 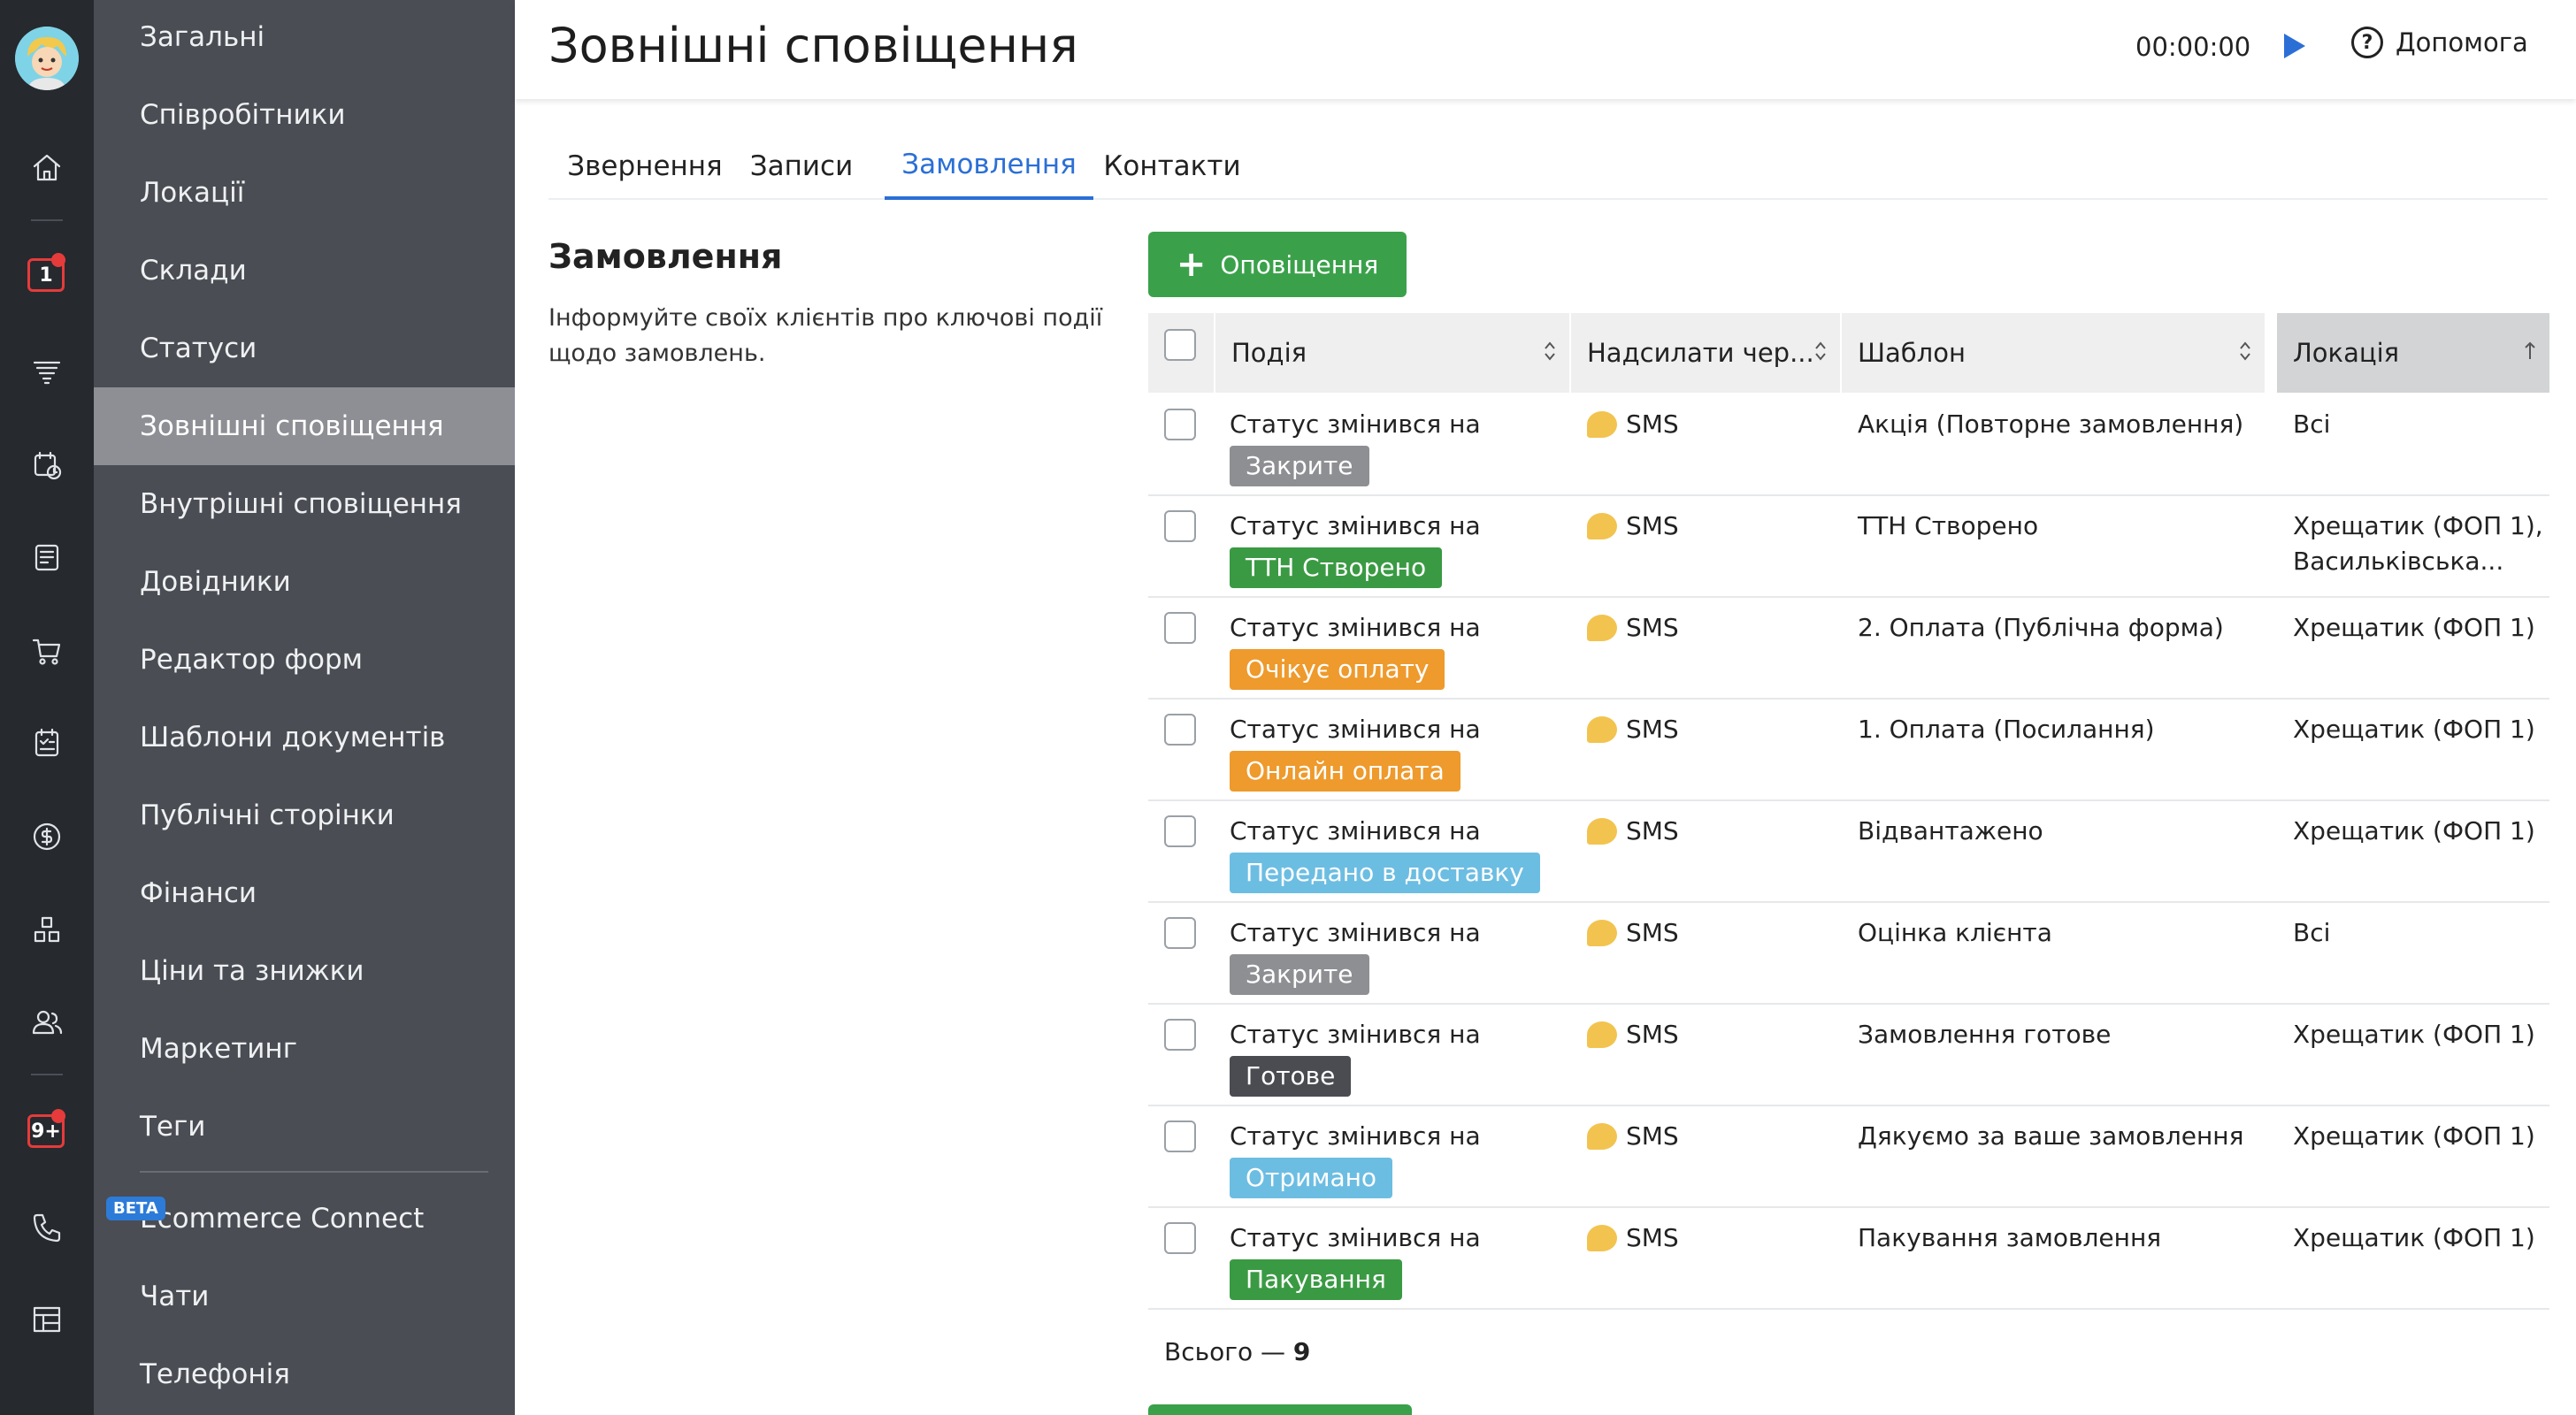 I want to click on tab-requests: Звернення, so click(x=644, y=166).